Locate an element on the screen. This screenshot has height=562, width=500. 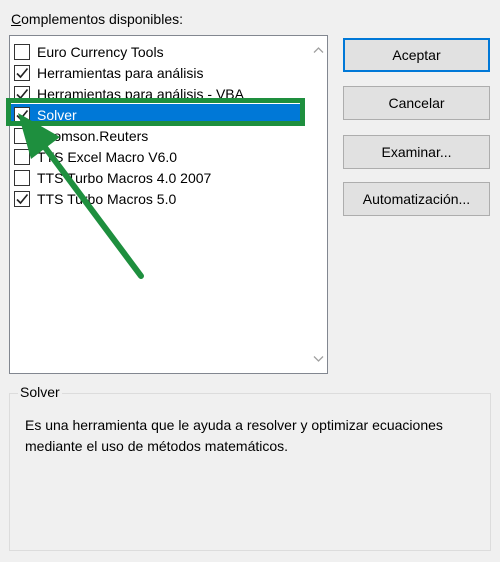
addin-label: TTS Turbo Macros 4.0 2007 is located at coordinates (124, 177).